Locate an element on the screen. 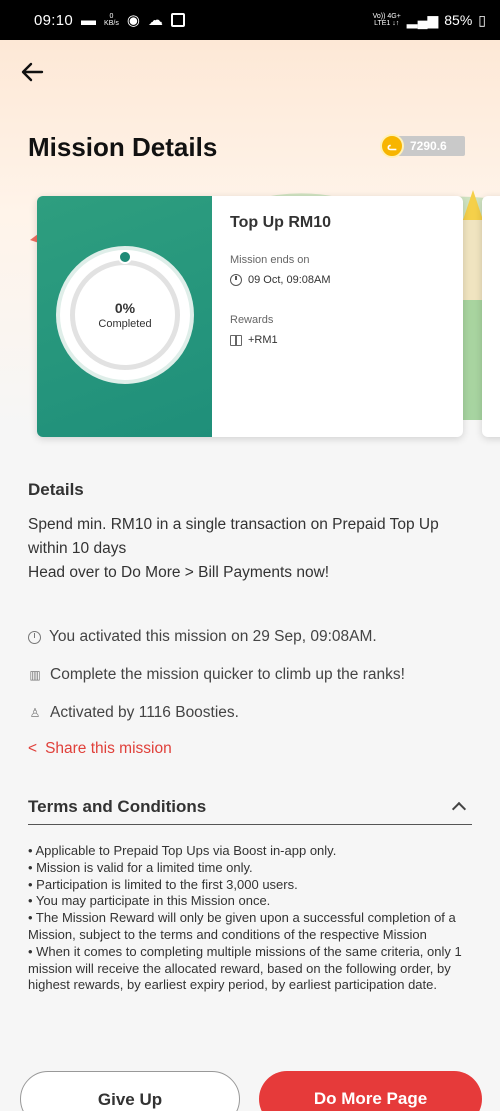 The height and width of the screenshot is (1111, 500). points-balance: ᓚ 7290.6 is located at coordinates (422, 146).